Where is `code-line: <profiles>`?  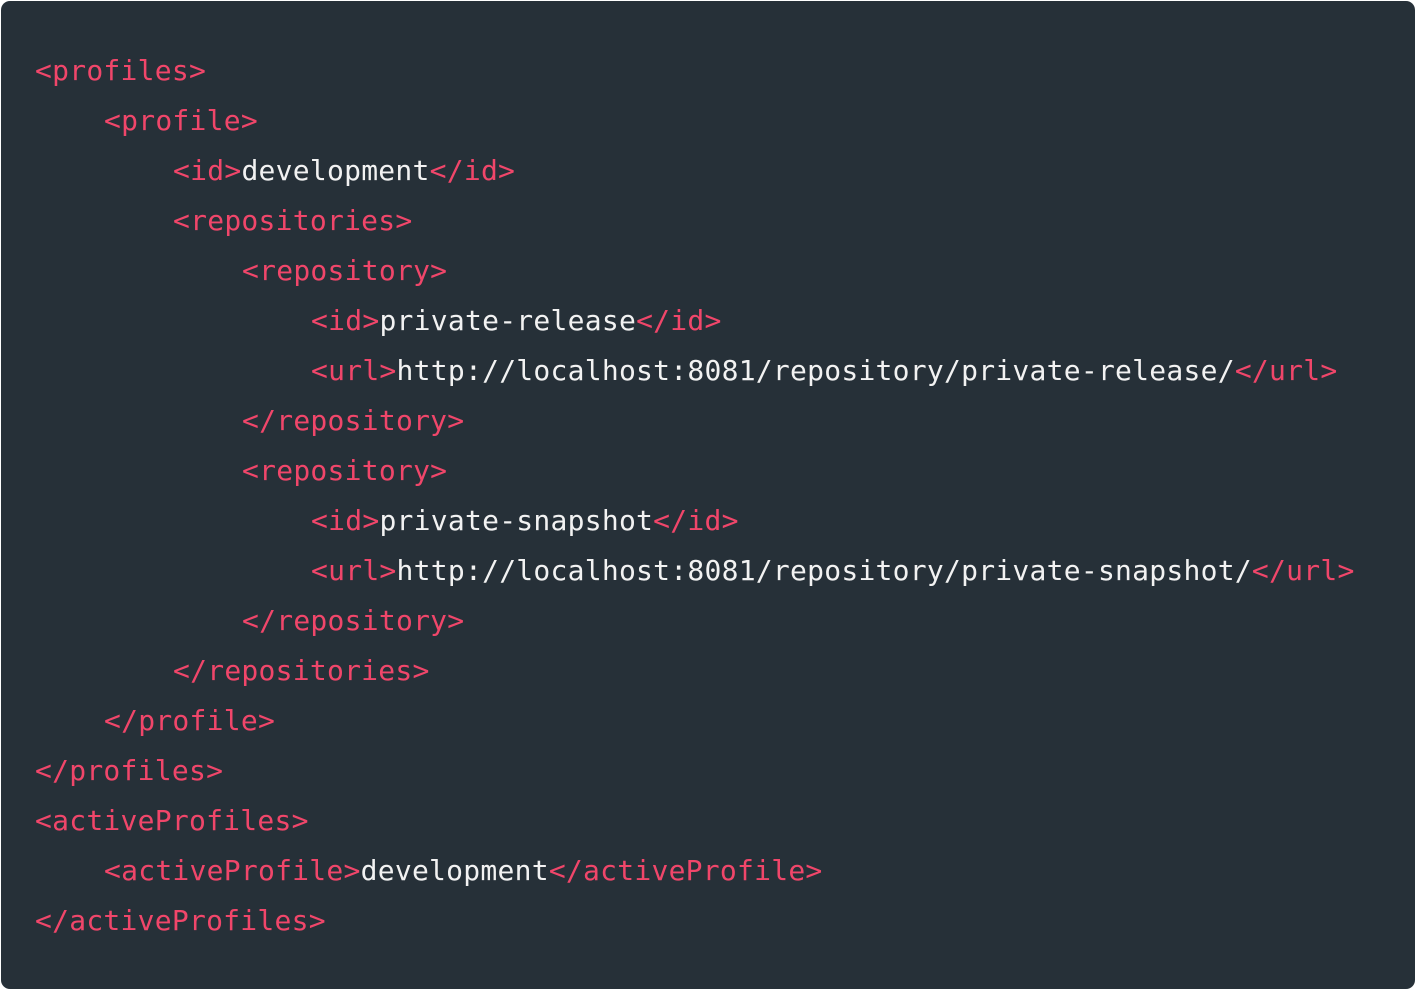 code-line: <profiles> is located at coordinates (695, 71).